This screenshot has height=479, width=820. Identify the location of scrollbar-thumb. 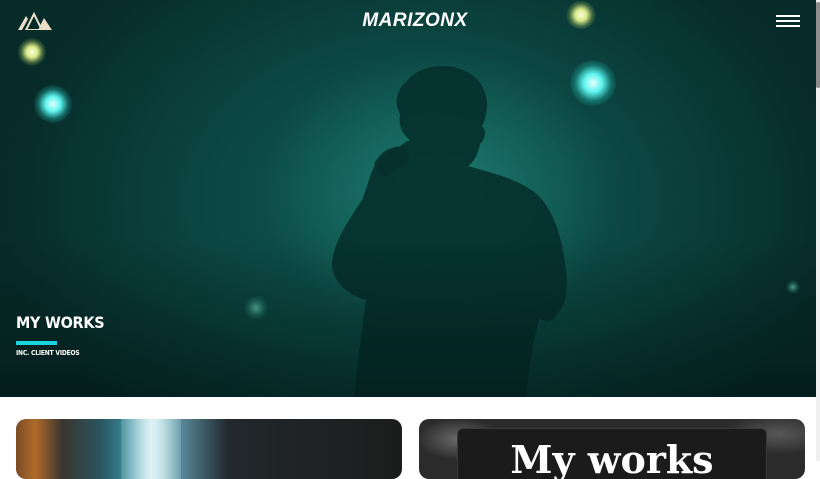
(818, 45).